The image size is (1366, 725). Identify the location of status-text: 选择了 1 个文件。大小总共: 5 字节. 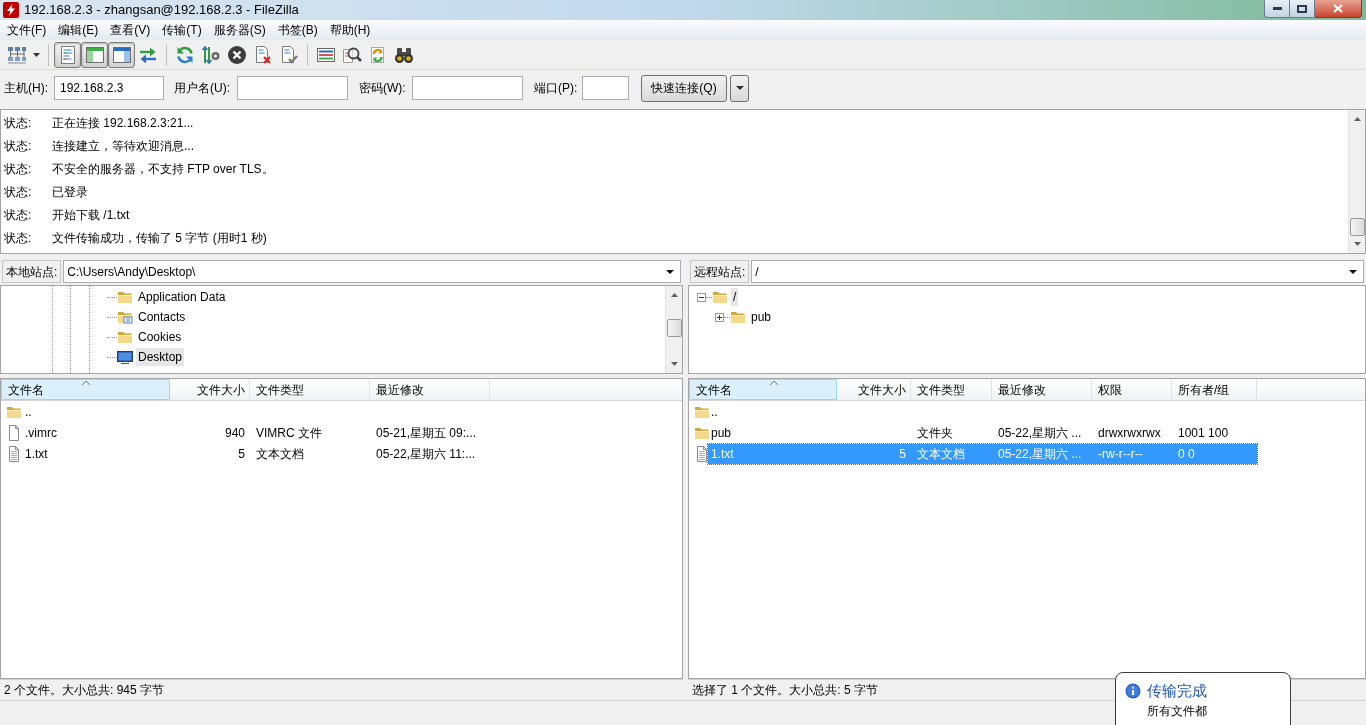
(785, 690).